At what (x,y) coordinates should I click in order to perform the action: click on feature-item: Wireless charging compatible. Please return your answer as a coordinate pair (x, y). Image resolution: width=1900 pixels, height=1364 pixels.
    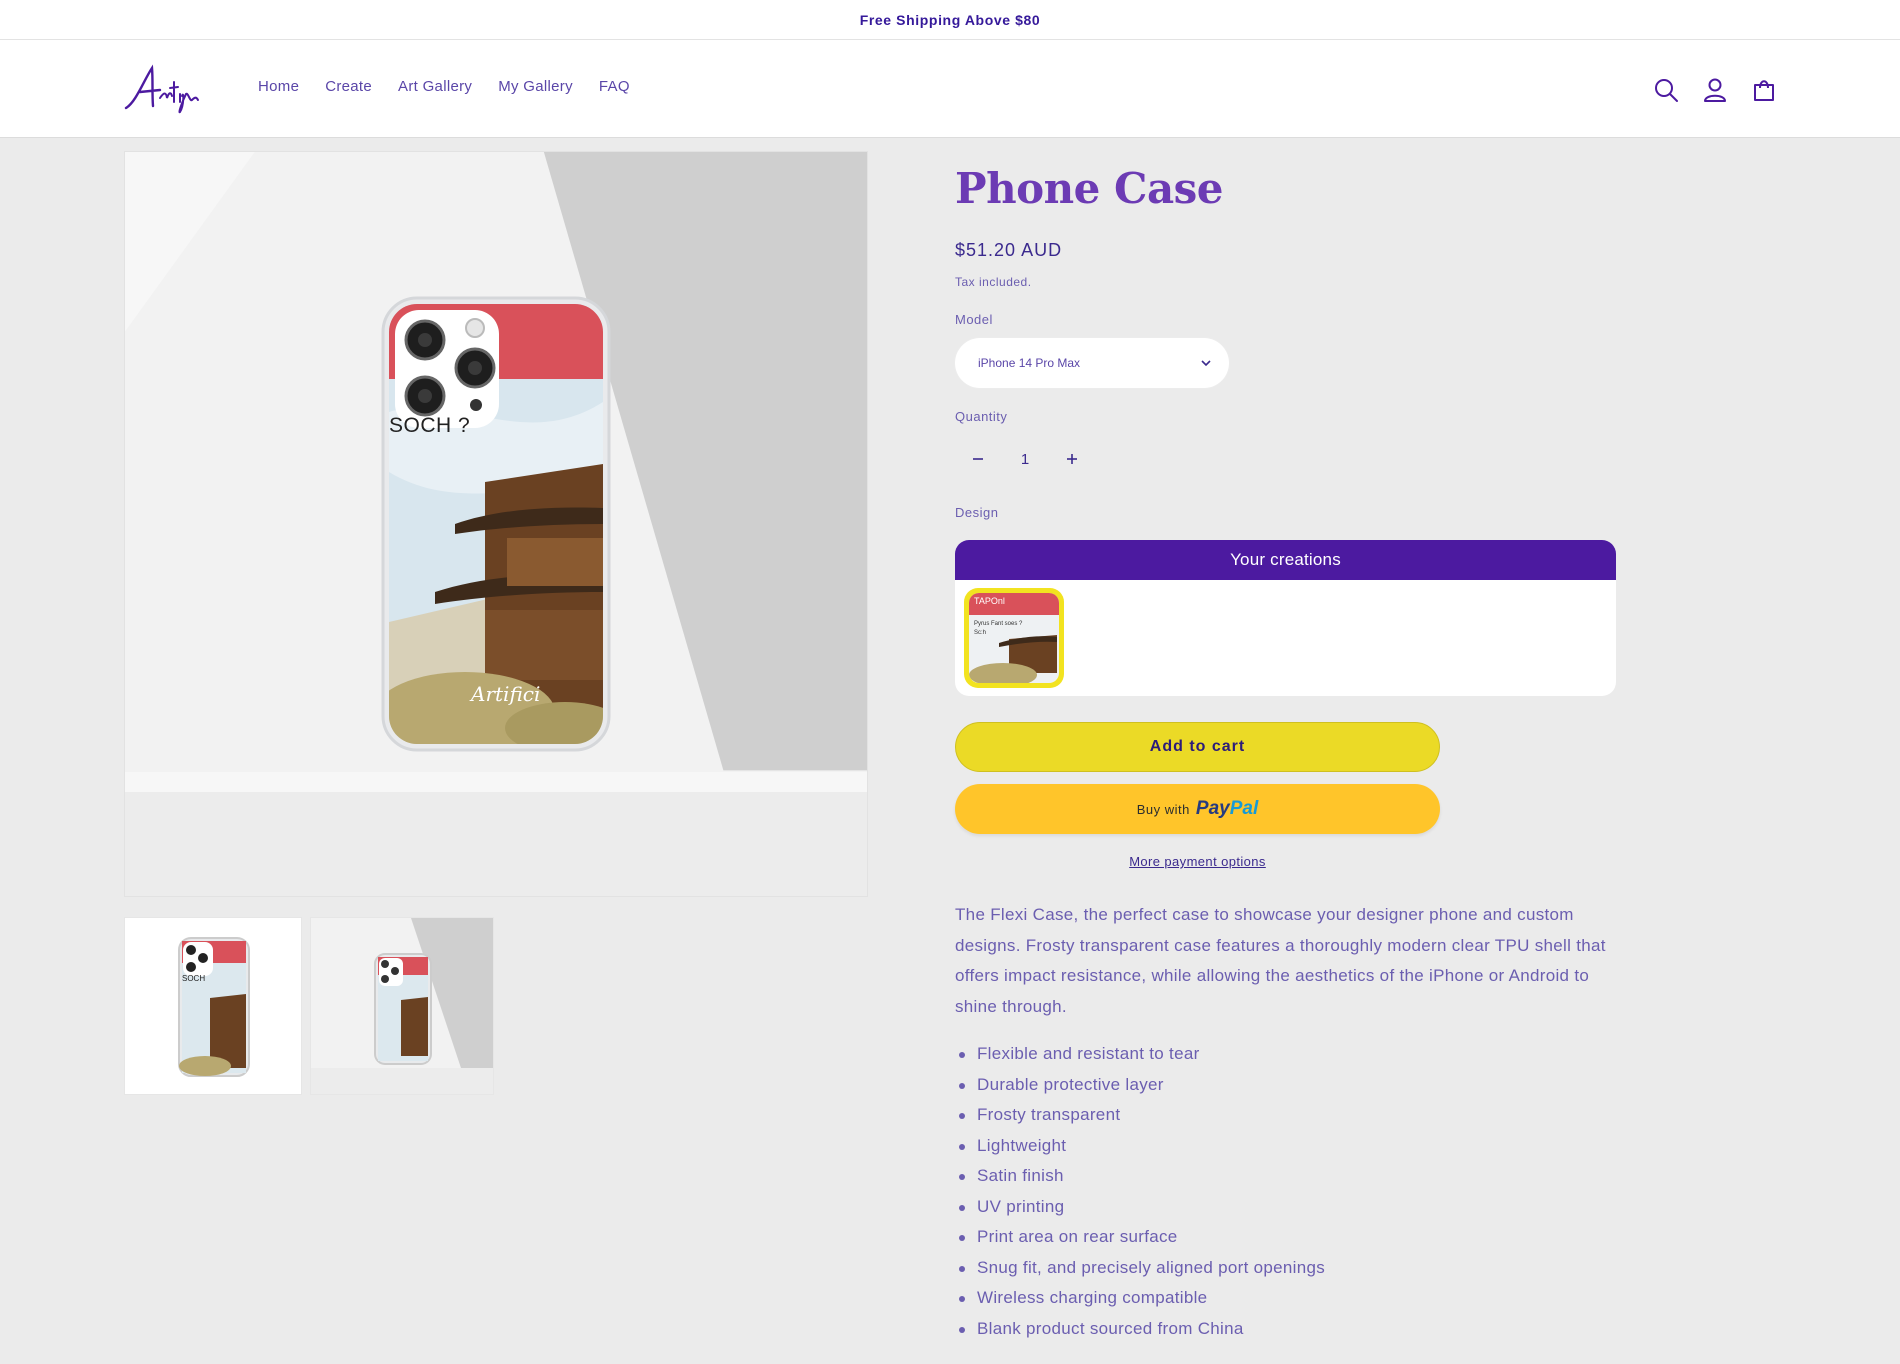
    Looking at the image, I should click on (1285, 1298).